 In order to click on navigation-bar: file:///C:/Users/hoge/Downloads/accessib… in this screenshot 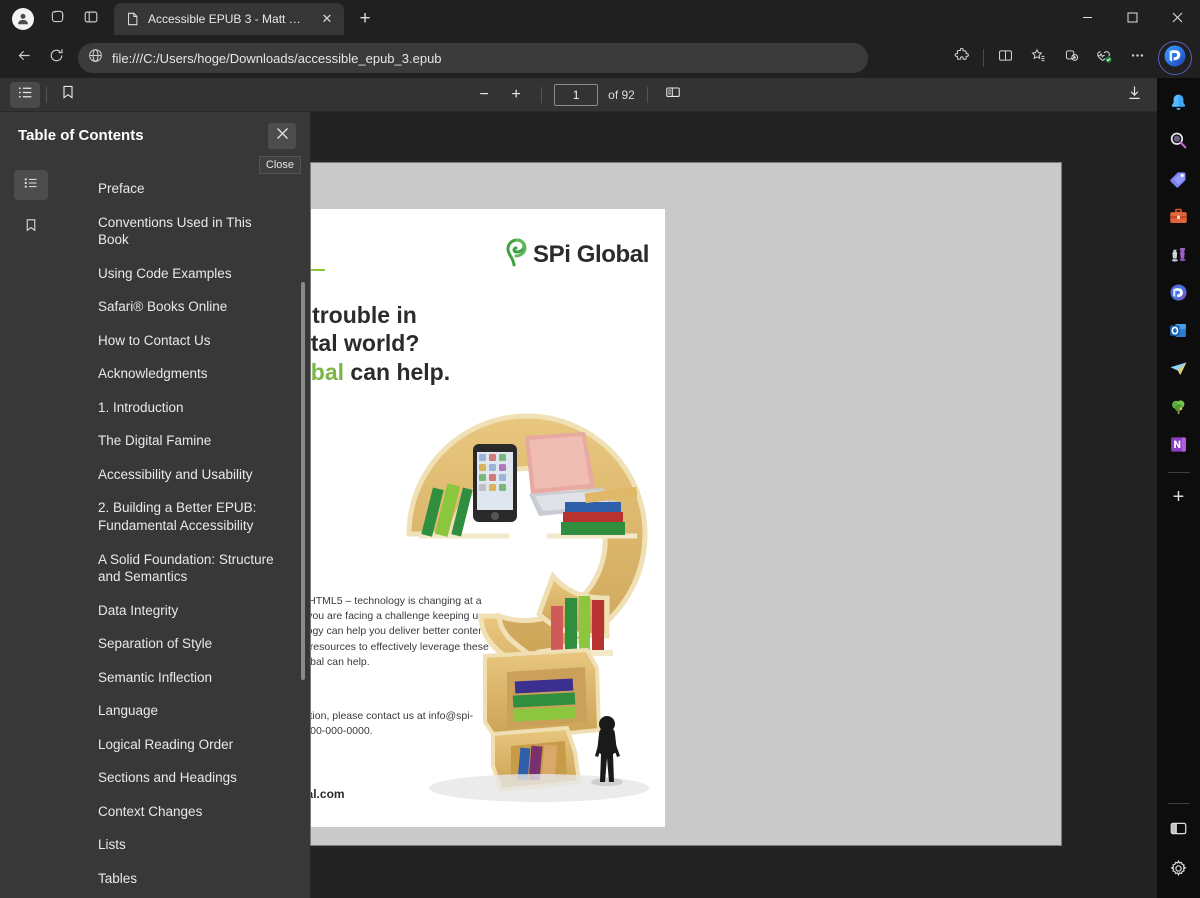, I will do `click(600, 58)`.